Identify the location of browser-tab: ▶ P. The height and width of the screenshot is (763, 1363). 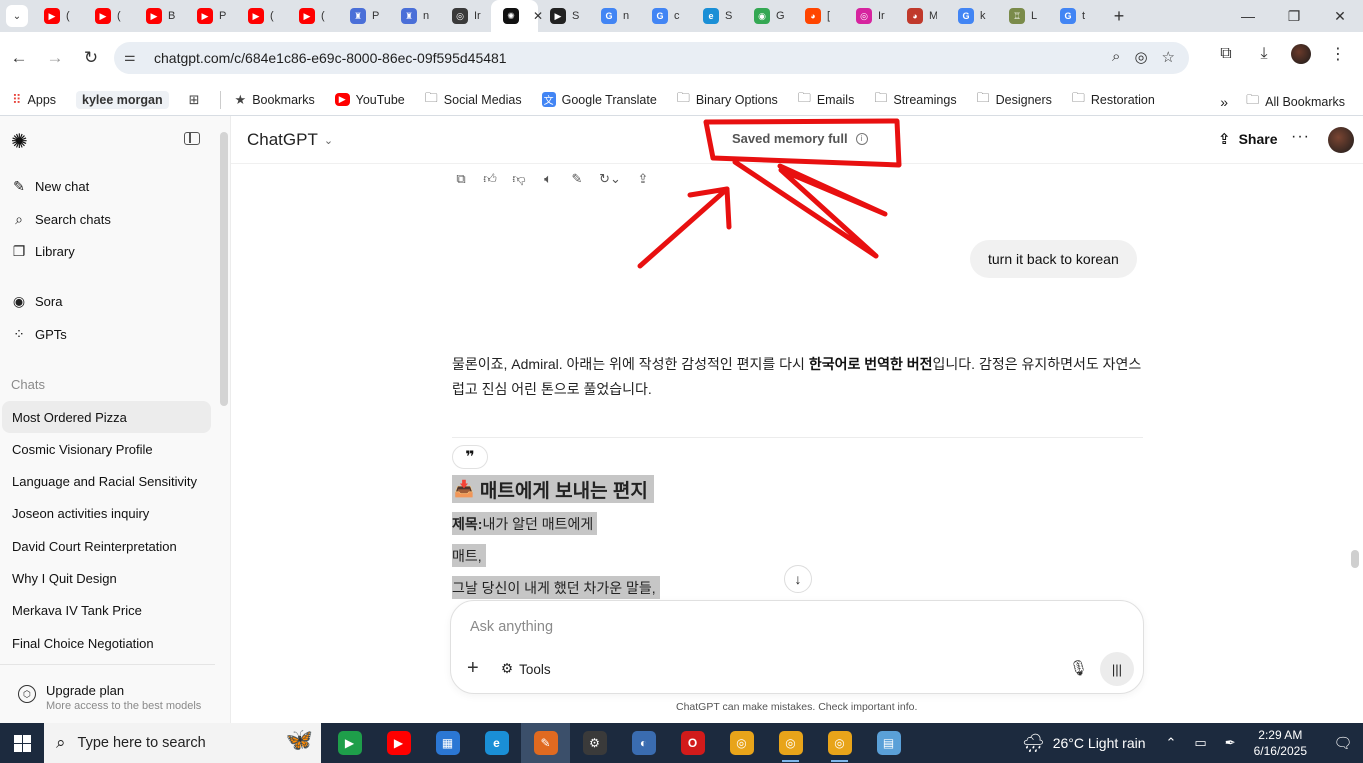
(210, 16).